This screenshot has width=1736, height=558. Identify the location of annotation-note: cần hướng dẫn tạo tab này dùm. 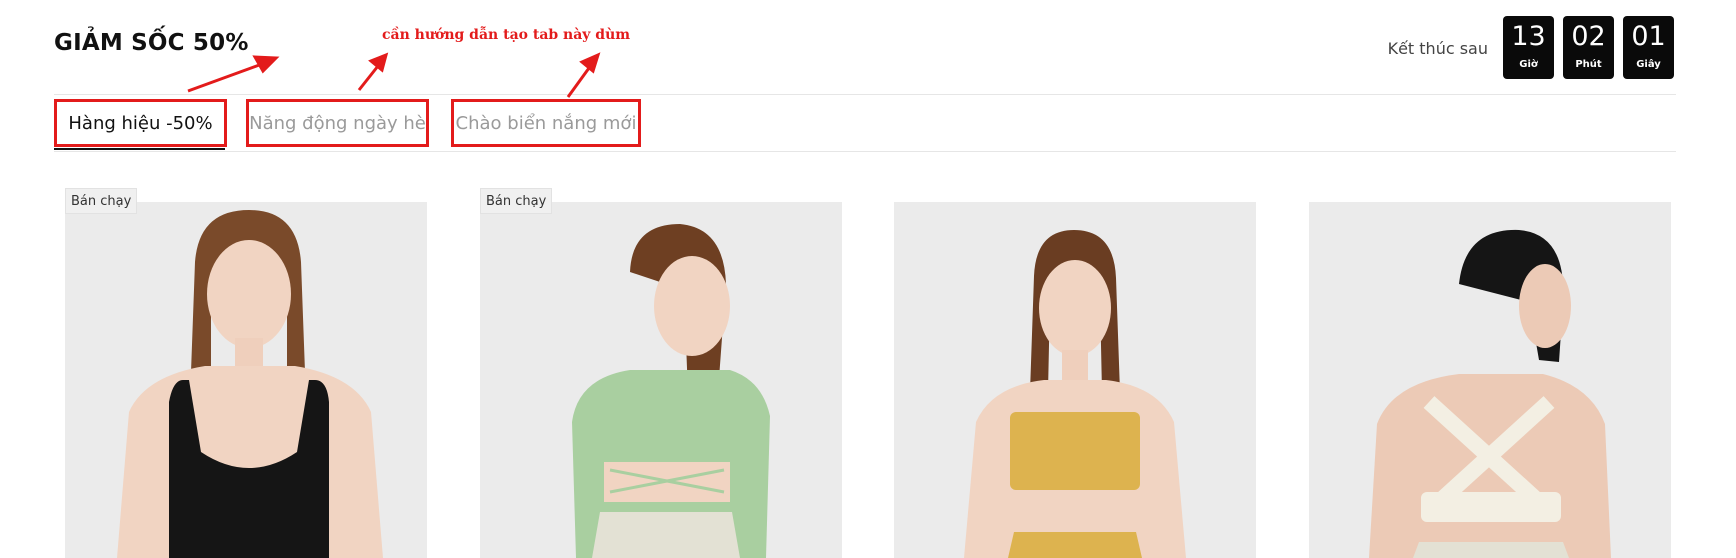
(506, 35).